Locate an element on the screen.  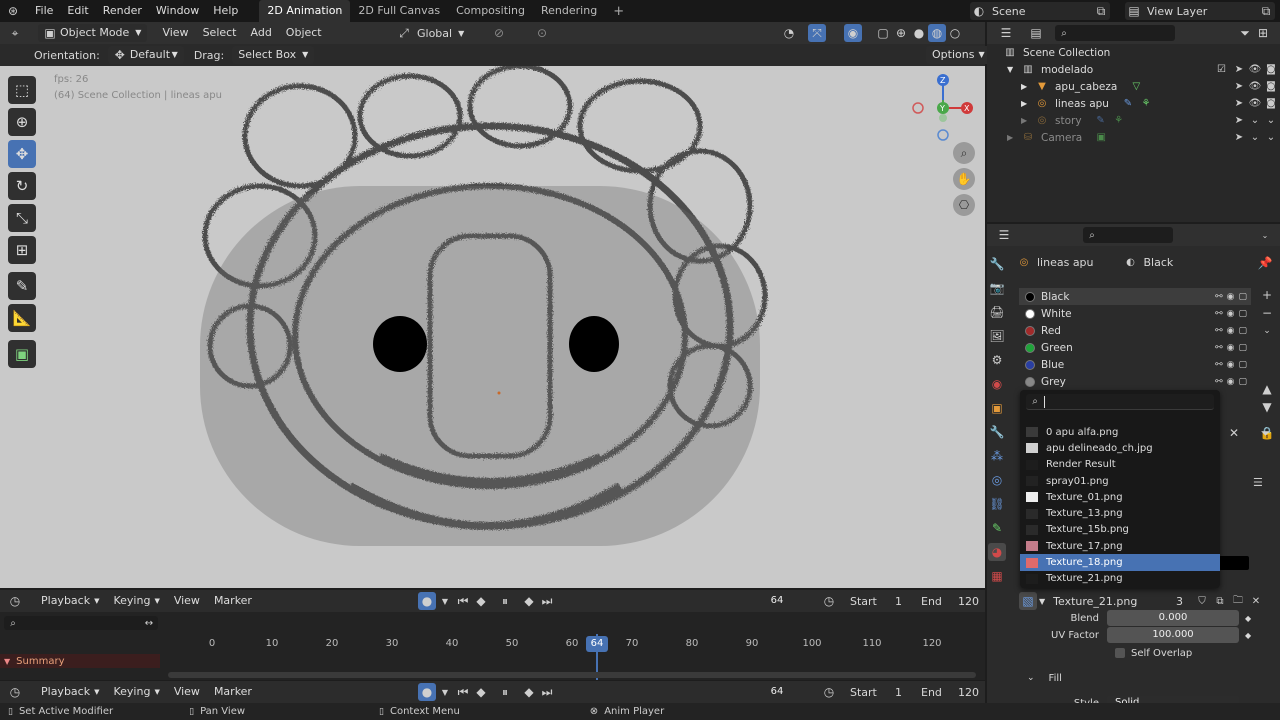
world-tab-icon: ◉ is located at coordinates (997, 384).